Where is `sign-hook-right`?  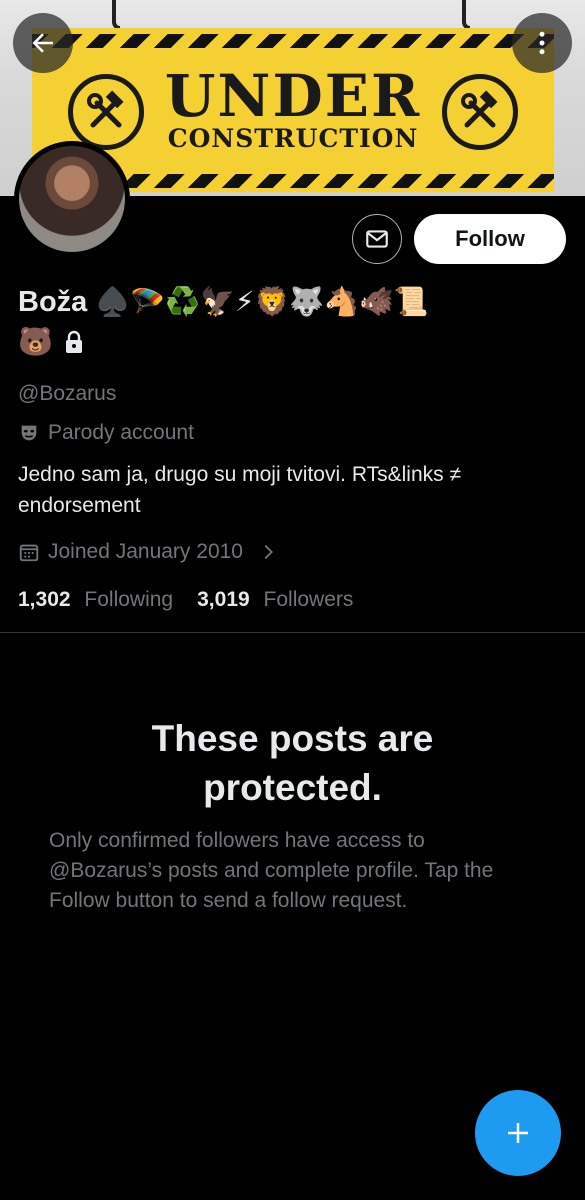 sign-hook-right is located at coordinates (466, 15).